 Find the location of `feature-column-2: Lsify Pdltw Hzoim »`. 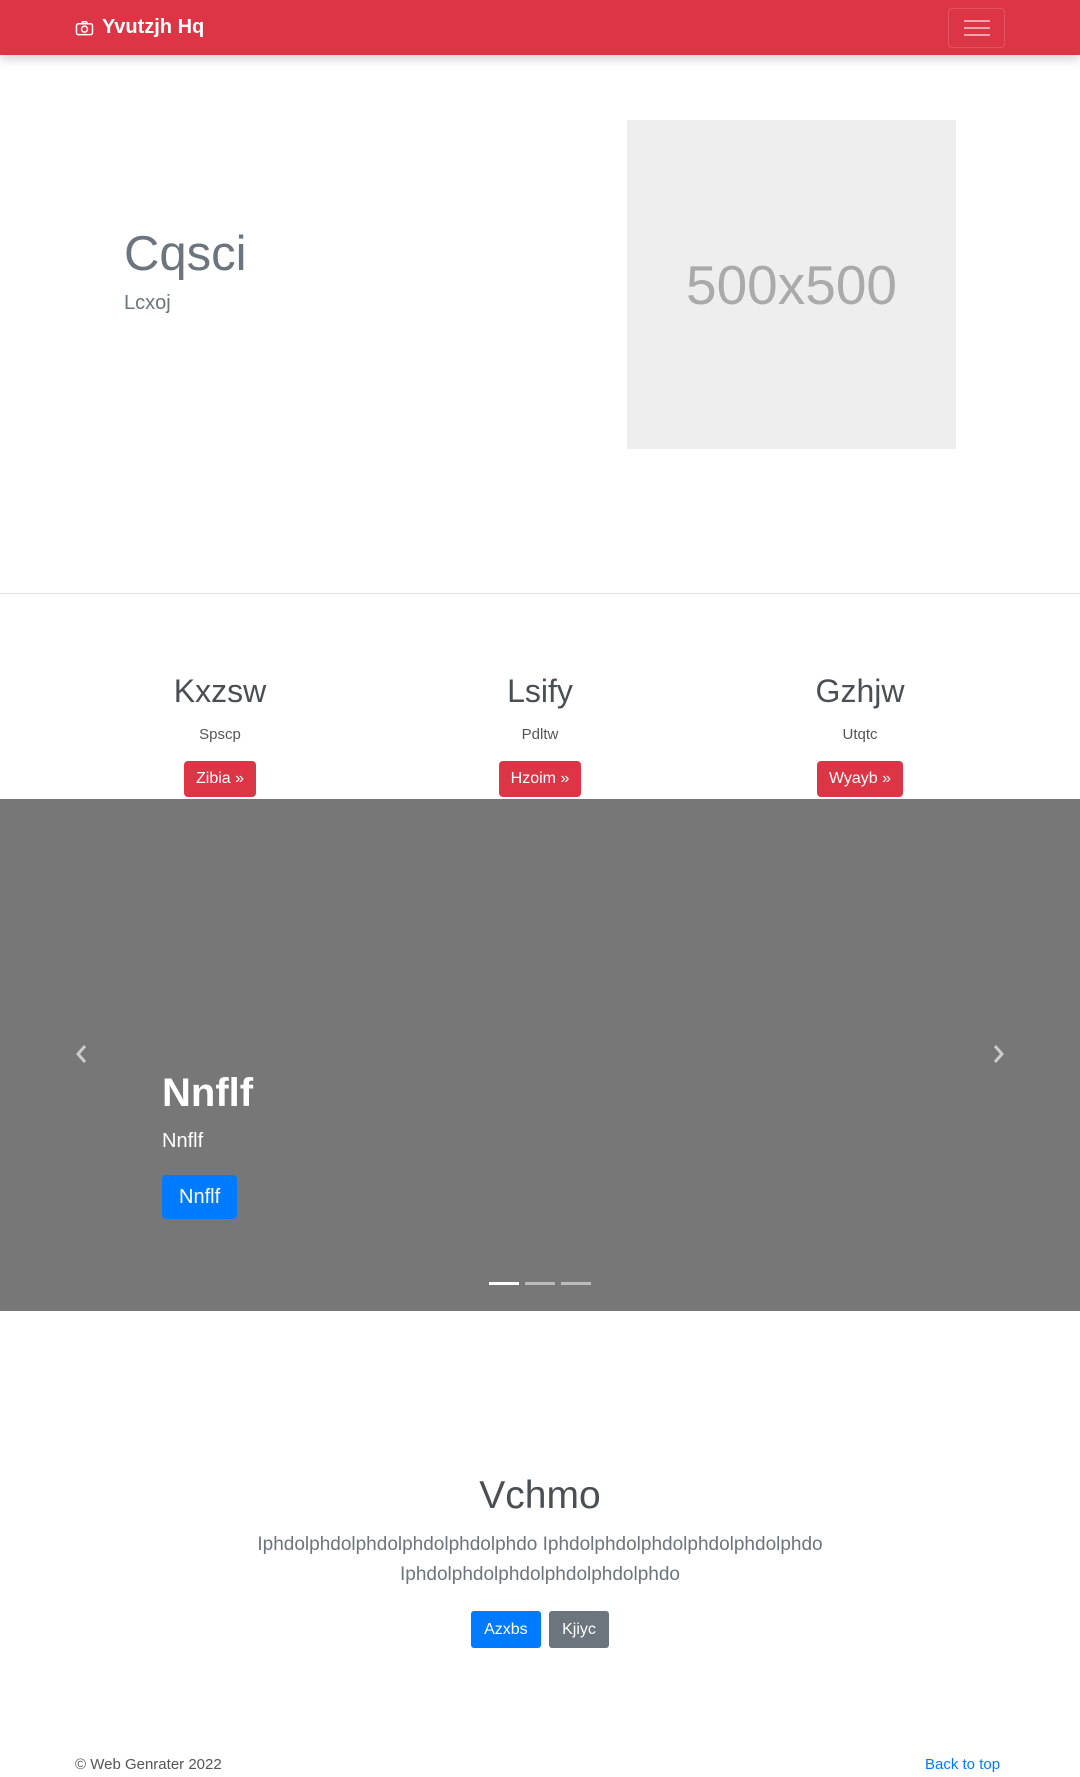

feature-column-2: Lsify Pdltw Hzoim » is located at coordinates (540, 734).